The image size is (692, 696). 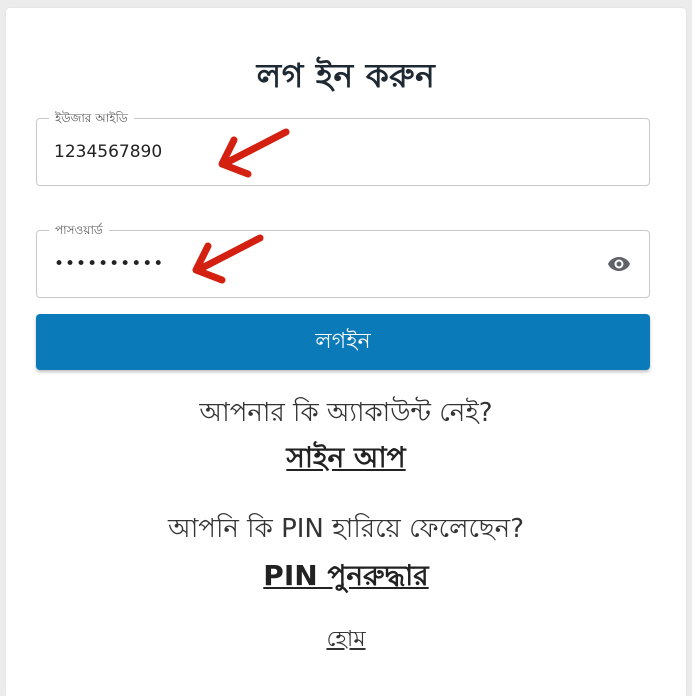 I want to click on home-link: হোম, so click(x=346, y=640).